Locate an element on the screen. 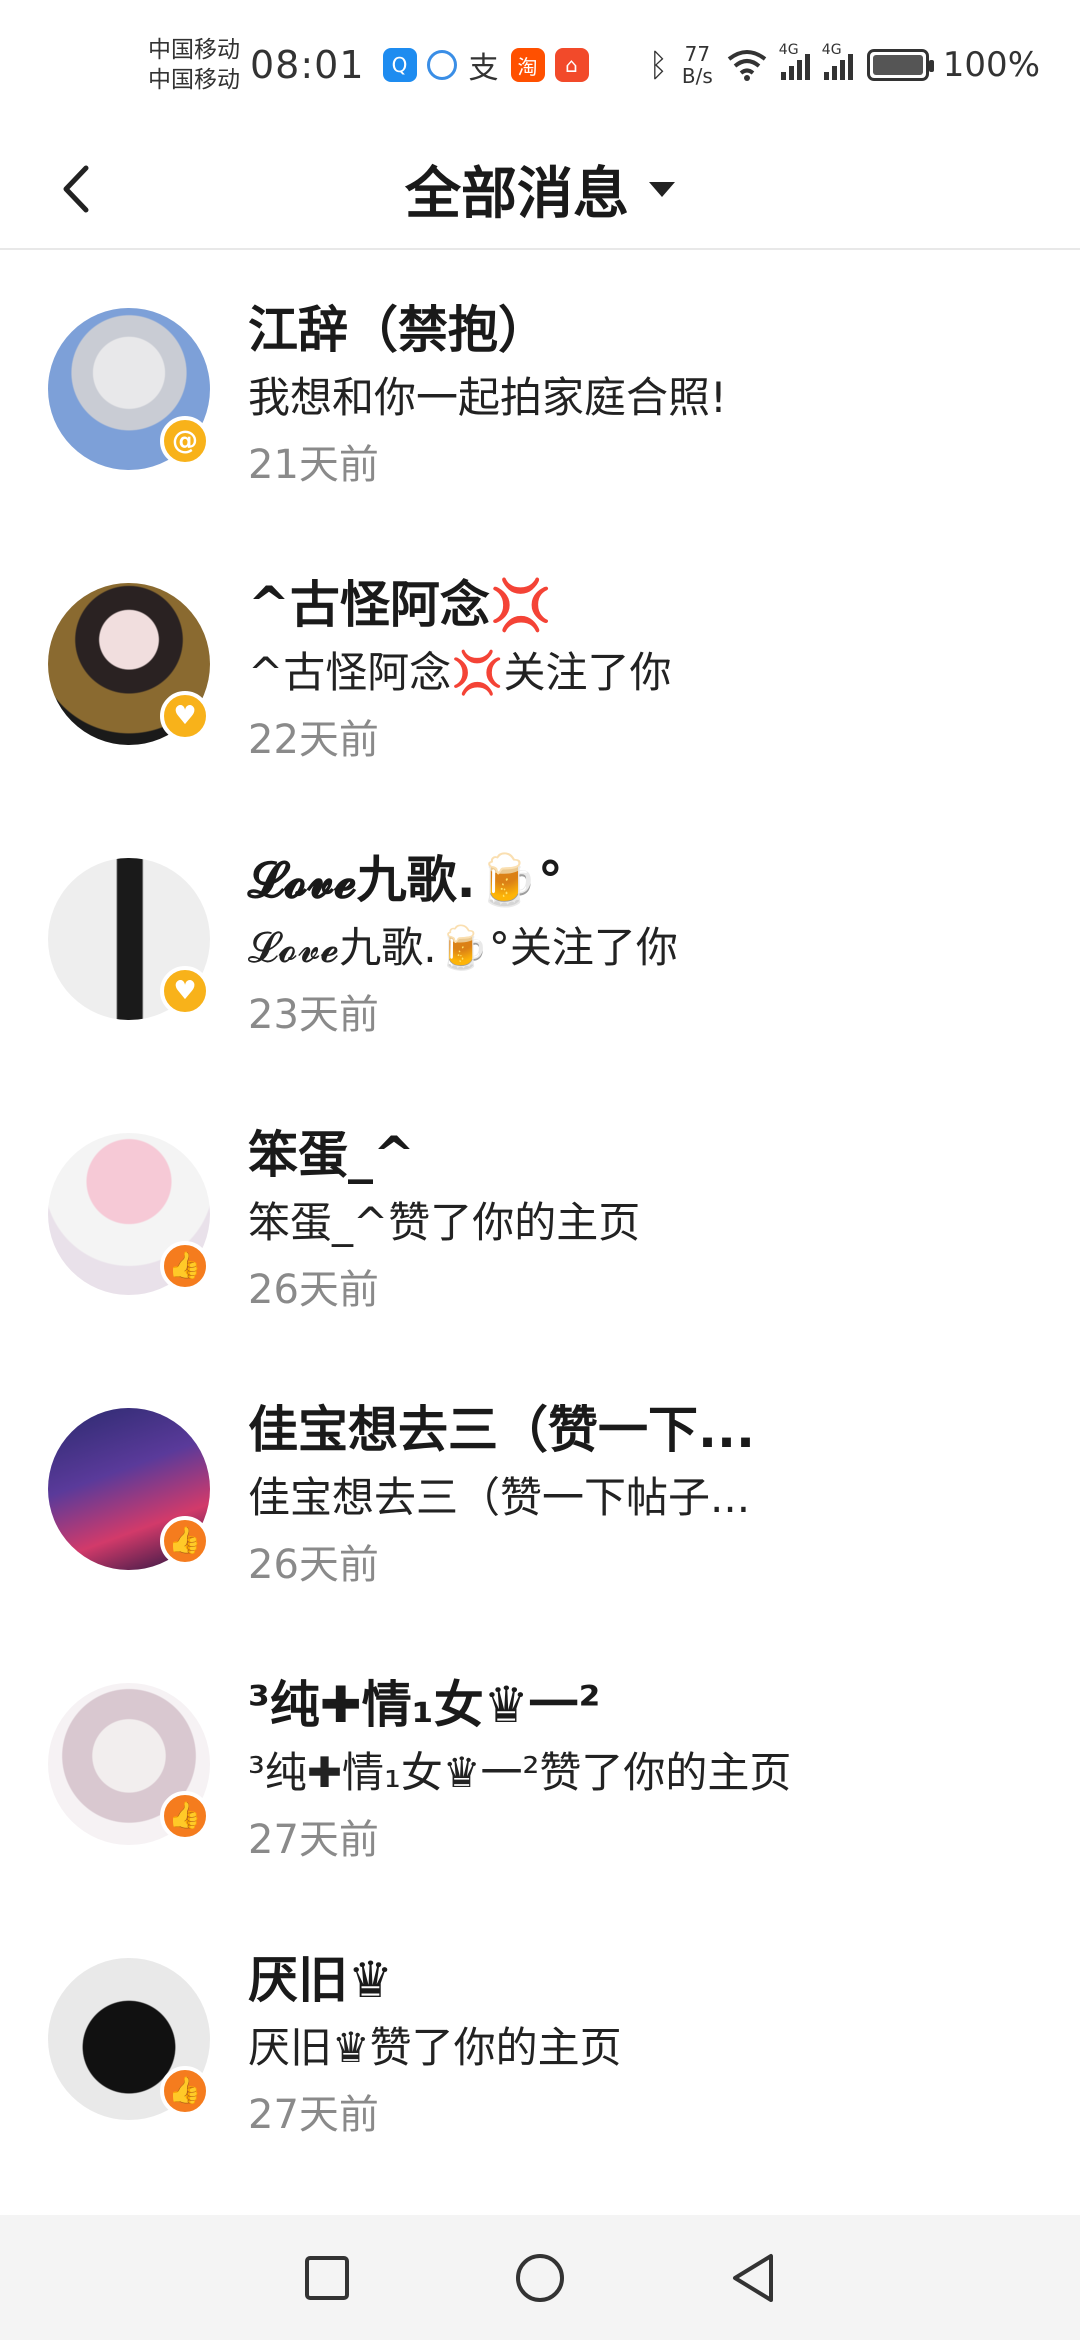 The image size is (1080, 2340). top-bar: 全部消息 is located at coordinates (540, 190).